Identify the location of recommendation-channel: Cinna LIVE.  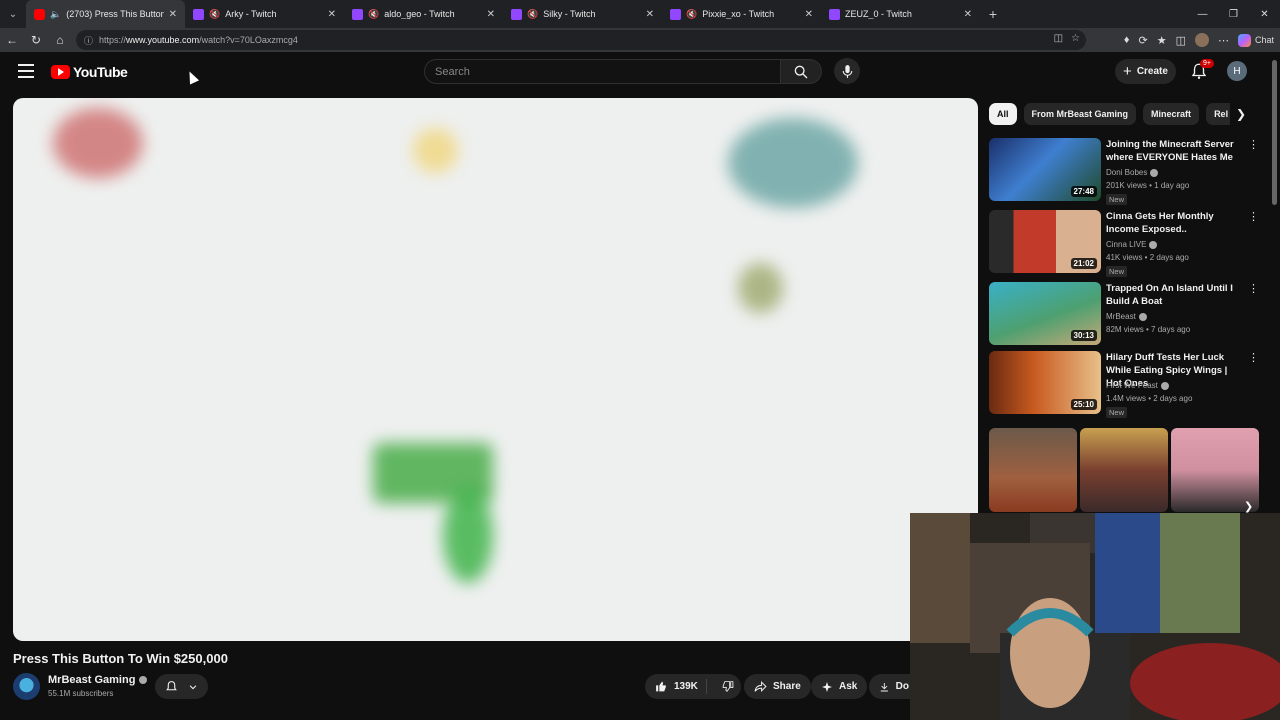
(1132, 244).